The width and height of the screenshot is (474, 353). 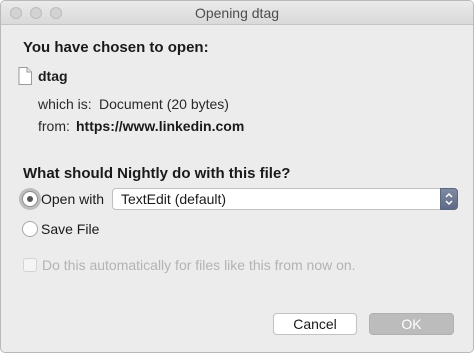 I want to click on source-url: https://www.linkedin.com, so click(x=160, y=126).